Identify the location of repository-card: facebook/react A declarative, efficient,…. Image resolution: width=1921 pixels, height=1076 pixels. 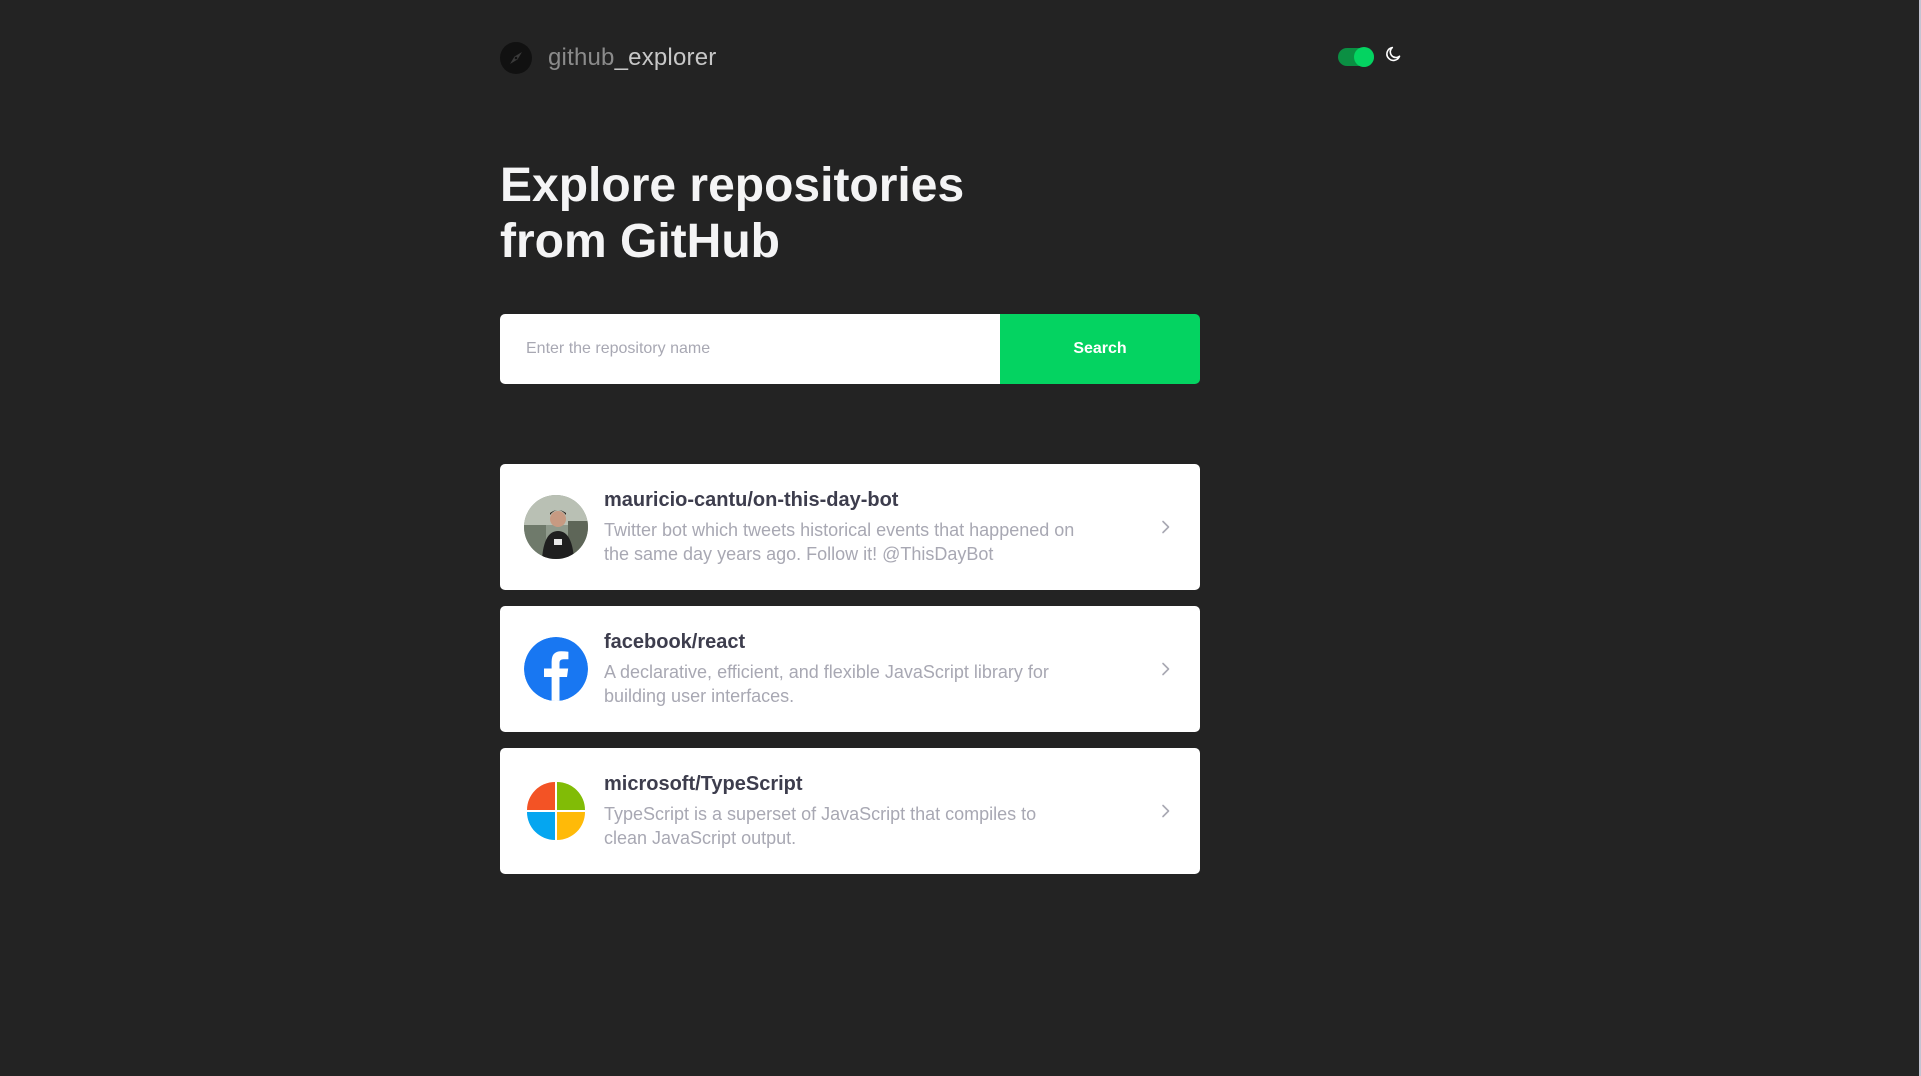
(850, 669).